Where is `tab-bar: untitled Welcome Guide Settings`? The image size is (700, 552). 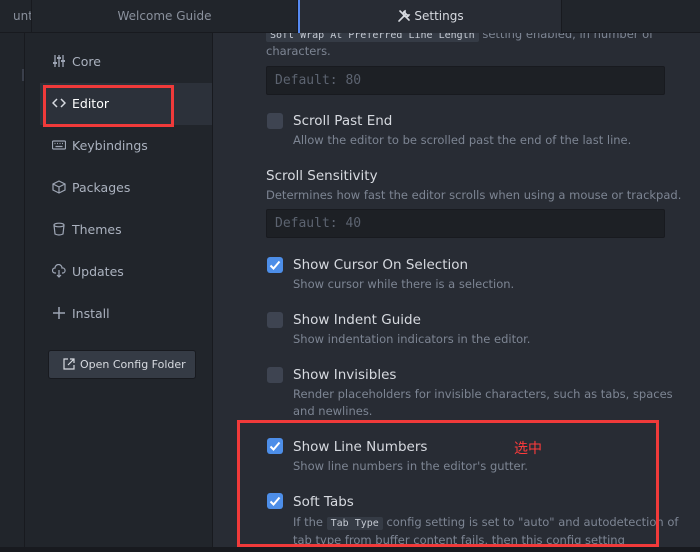 tab-bar: untitled Welcome Guide Settings is located at coordinates (350, 16).